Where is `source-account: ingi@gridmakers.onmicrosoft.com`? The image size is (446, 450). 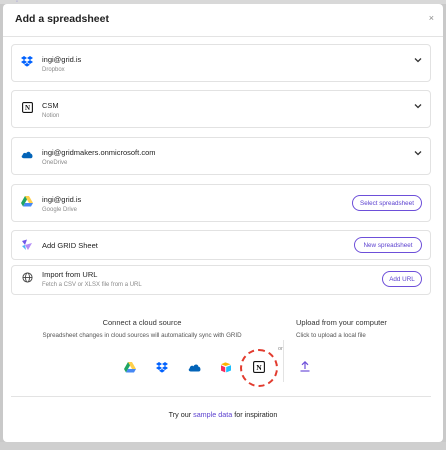 source-account: ingi@gridmakers.onmicrosoft.com is located at coordinates (99, 152).